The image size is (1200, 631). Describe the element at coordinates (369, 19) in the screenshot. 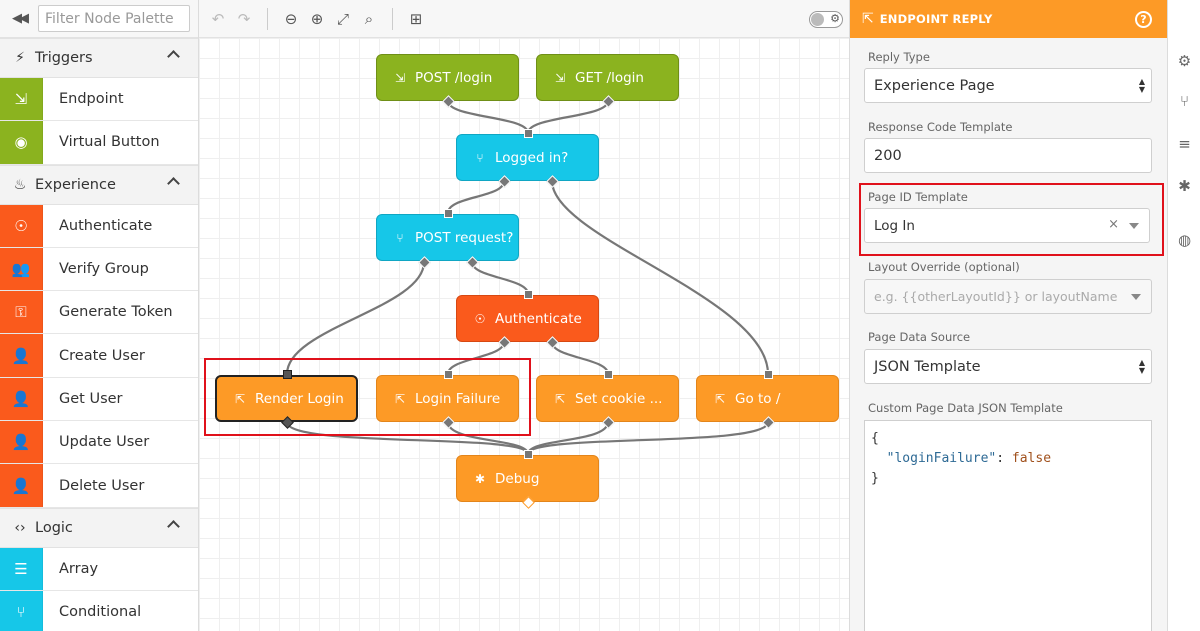

I see `search-icon: ⌕` at that location.